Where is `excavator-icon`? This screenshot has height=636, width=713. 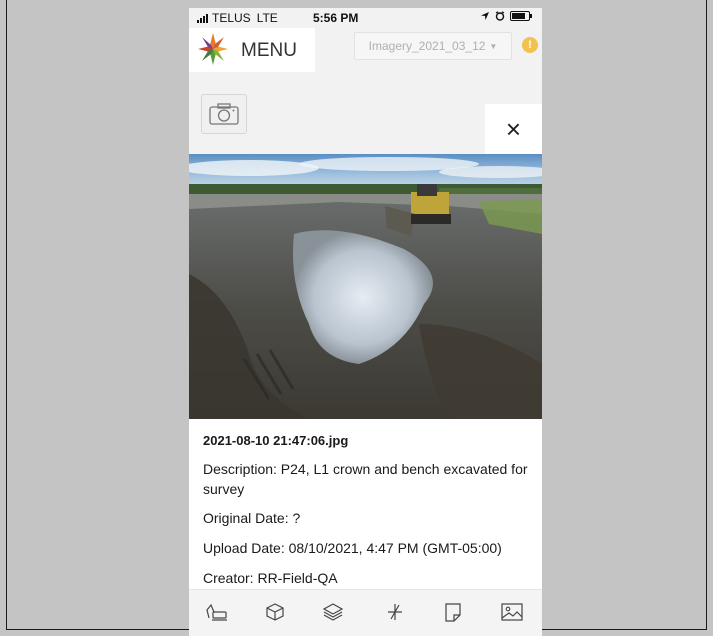 excavator-icon is located at coordinates (216, 612).